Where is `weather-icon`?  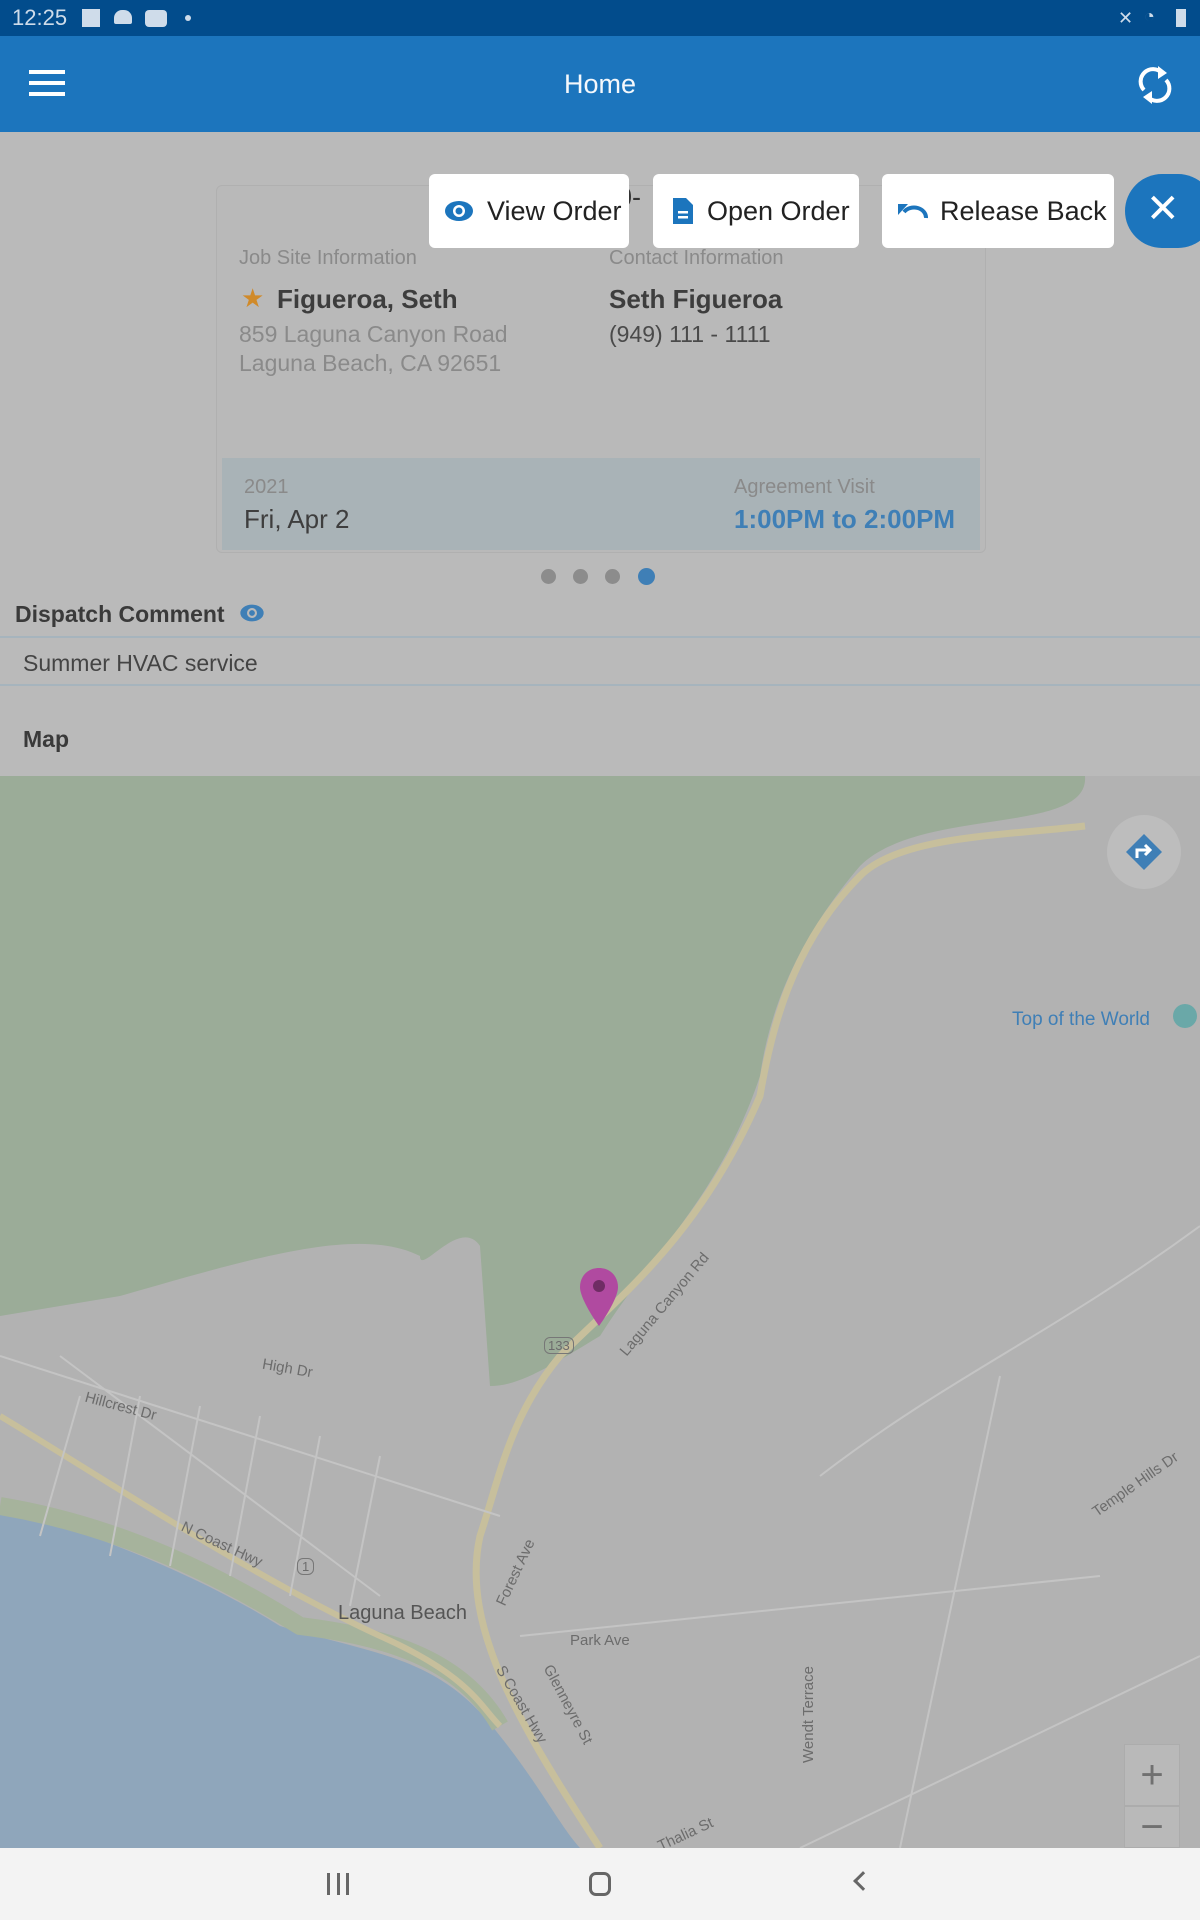 weather-icon is located at coordinates (123, 17).